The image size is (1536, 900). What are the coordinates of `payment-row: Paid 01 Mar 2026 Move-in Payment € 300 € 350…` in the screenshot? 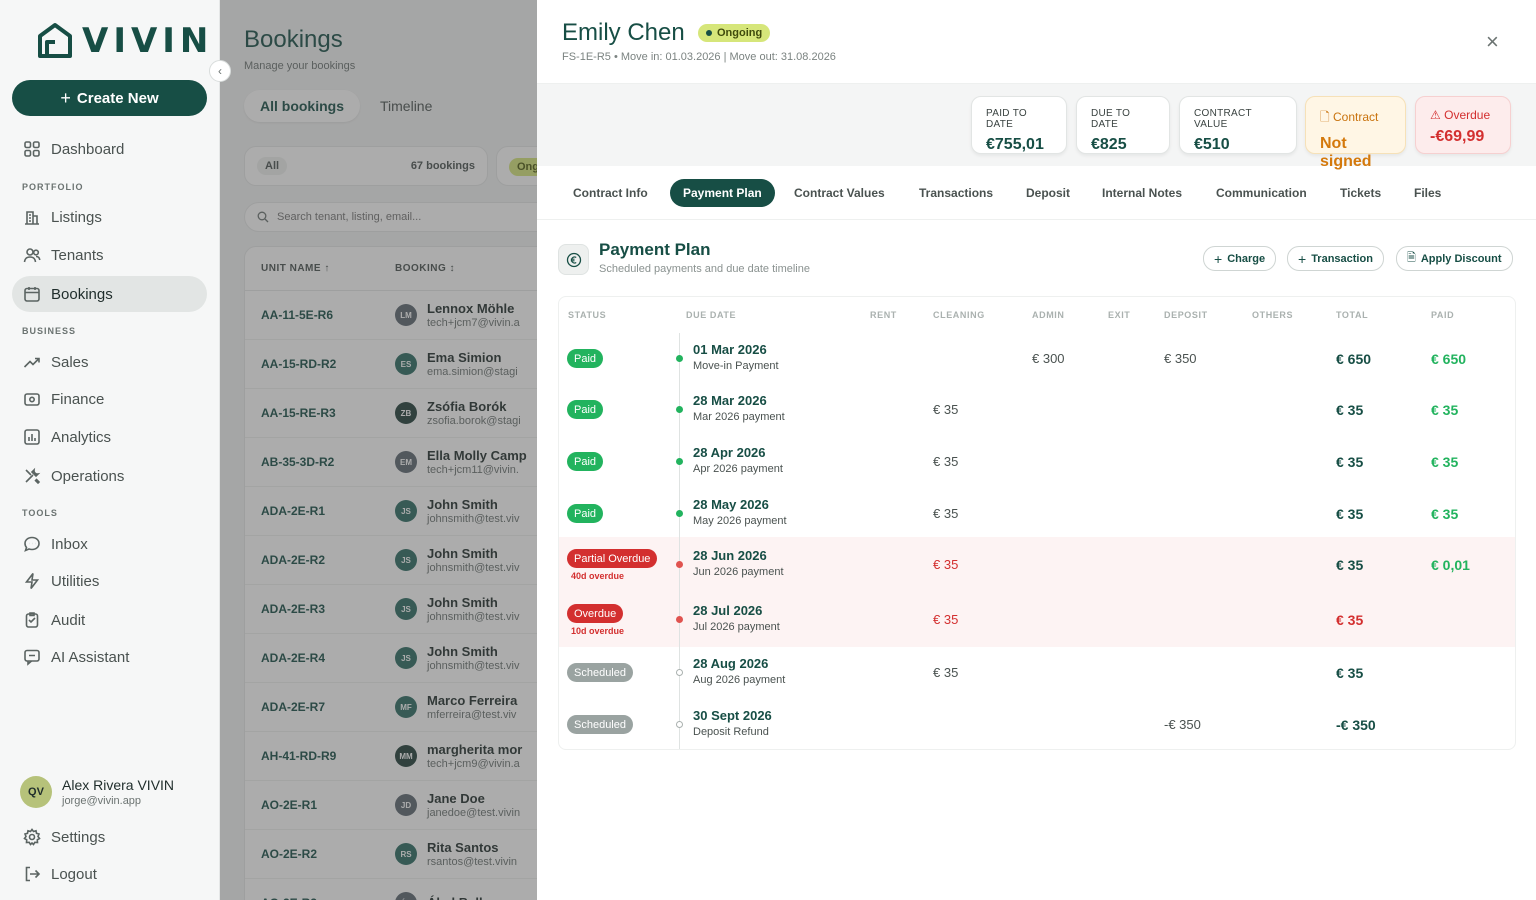 It's located at (1037, 358).